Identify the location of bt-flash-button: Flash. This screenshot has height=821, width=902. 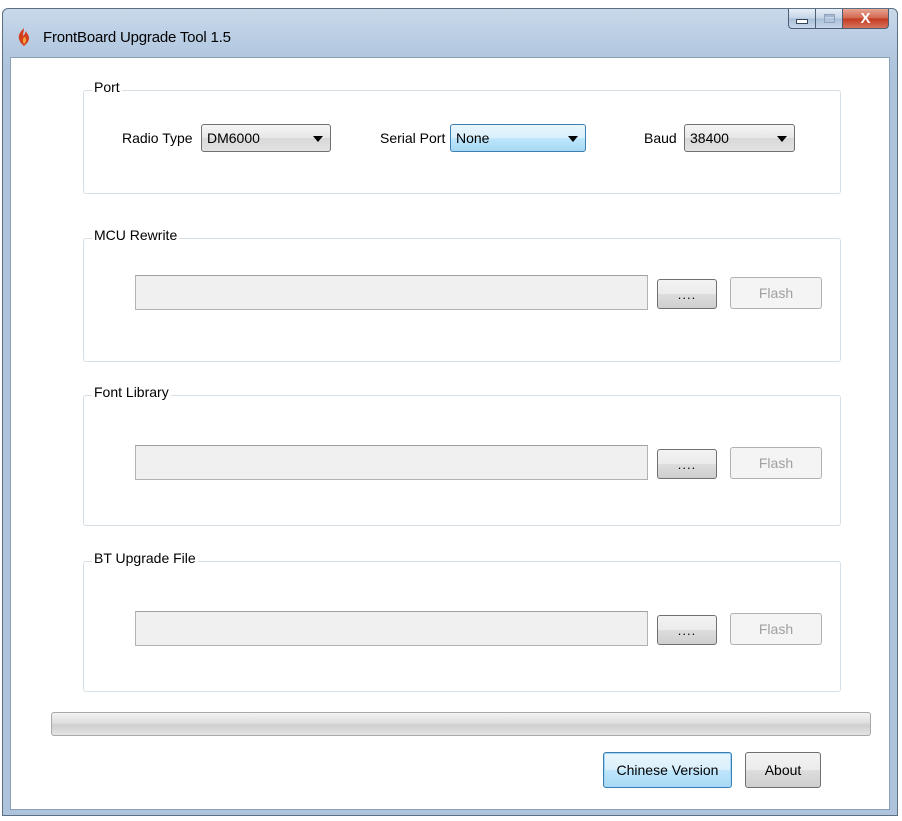
(776, 629).